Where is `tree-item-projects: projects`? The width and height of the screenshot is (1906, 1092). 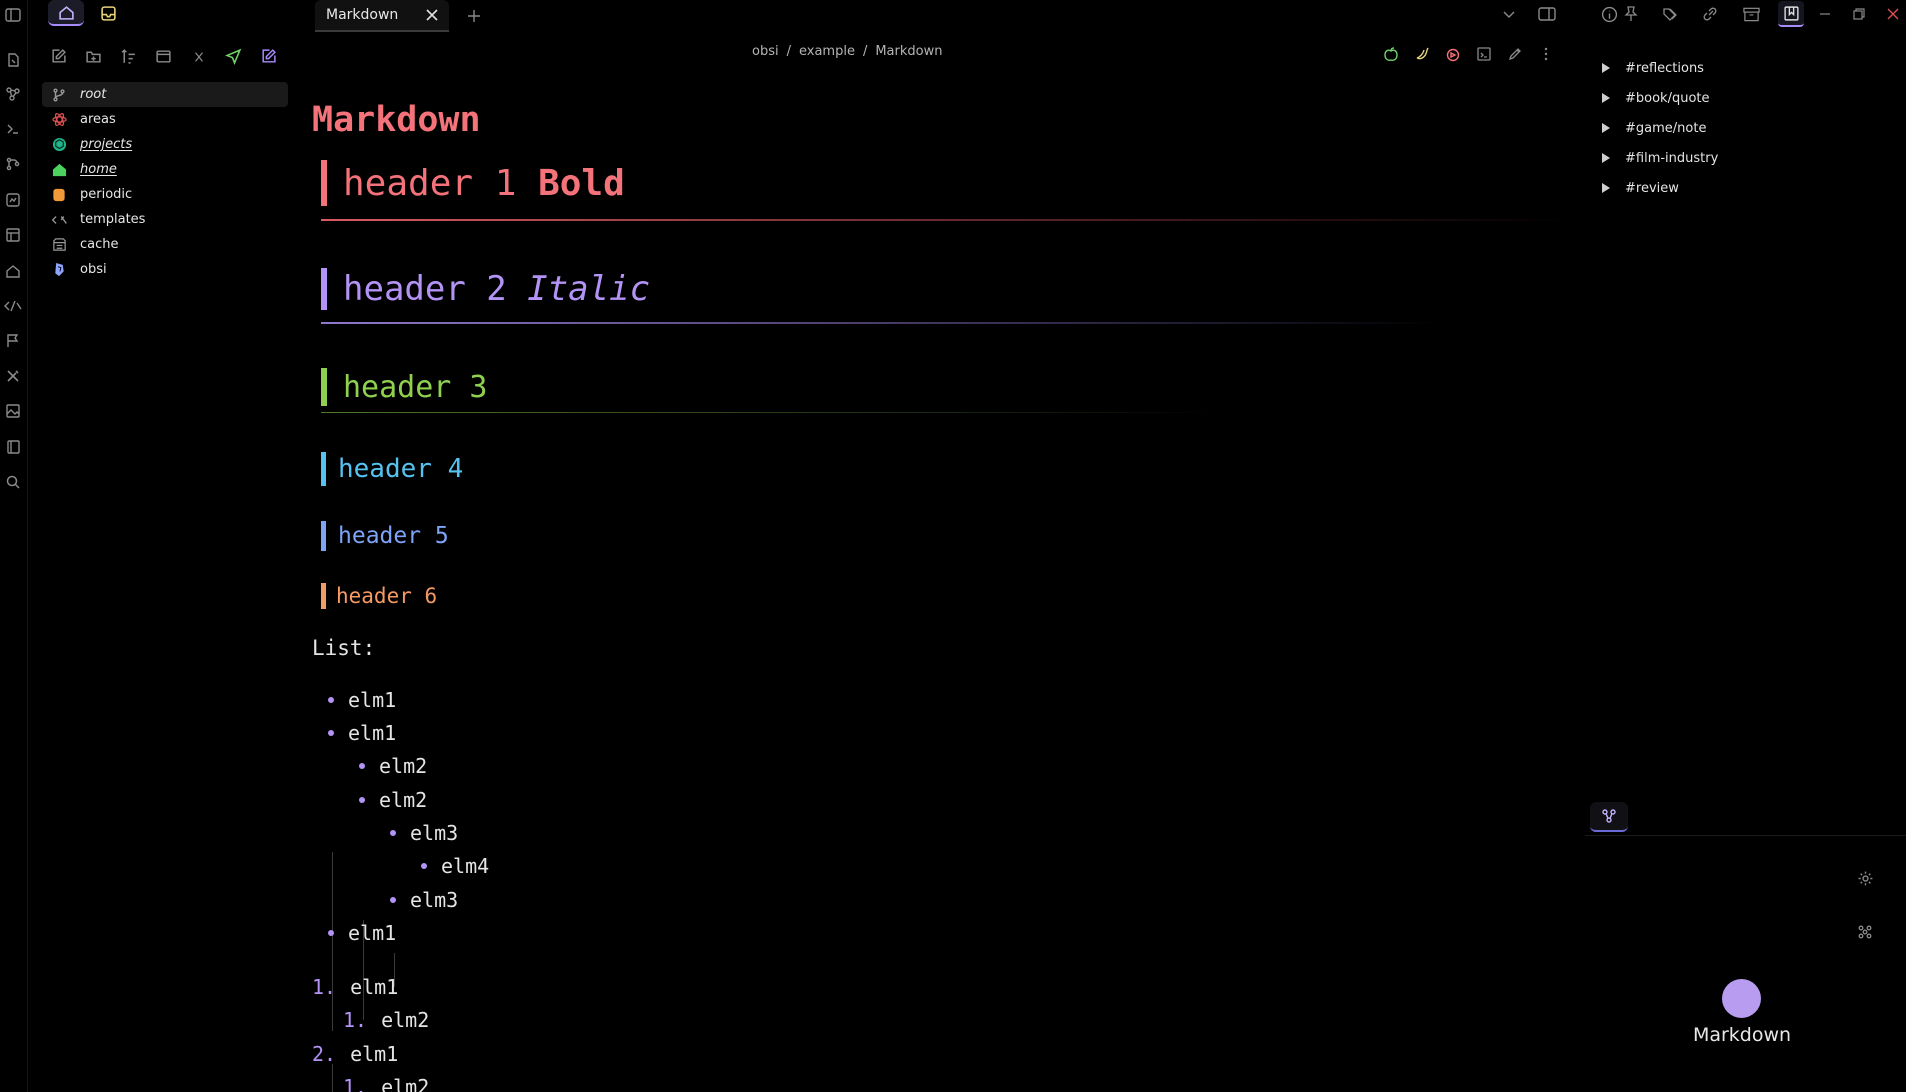 tree-item-projects: projects is located at coordinates (165, 144).